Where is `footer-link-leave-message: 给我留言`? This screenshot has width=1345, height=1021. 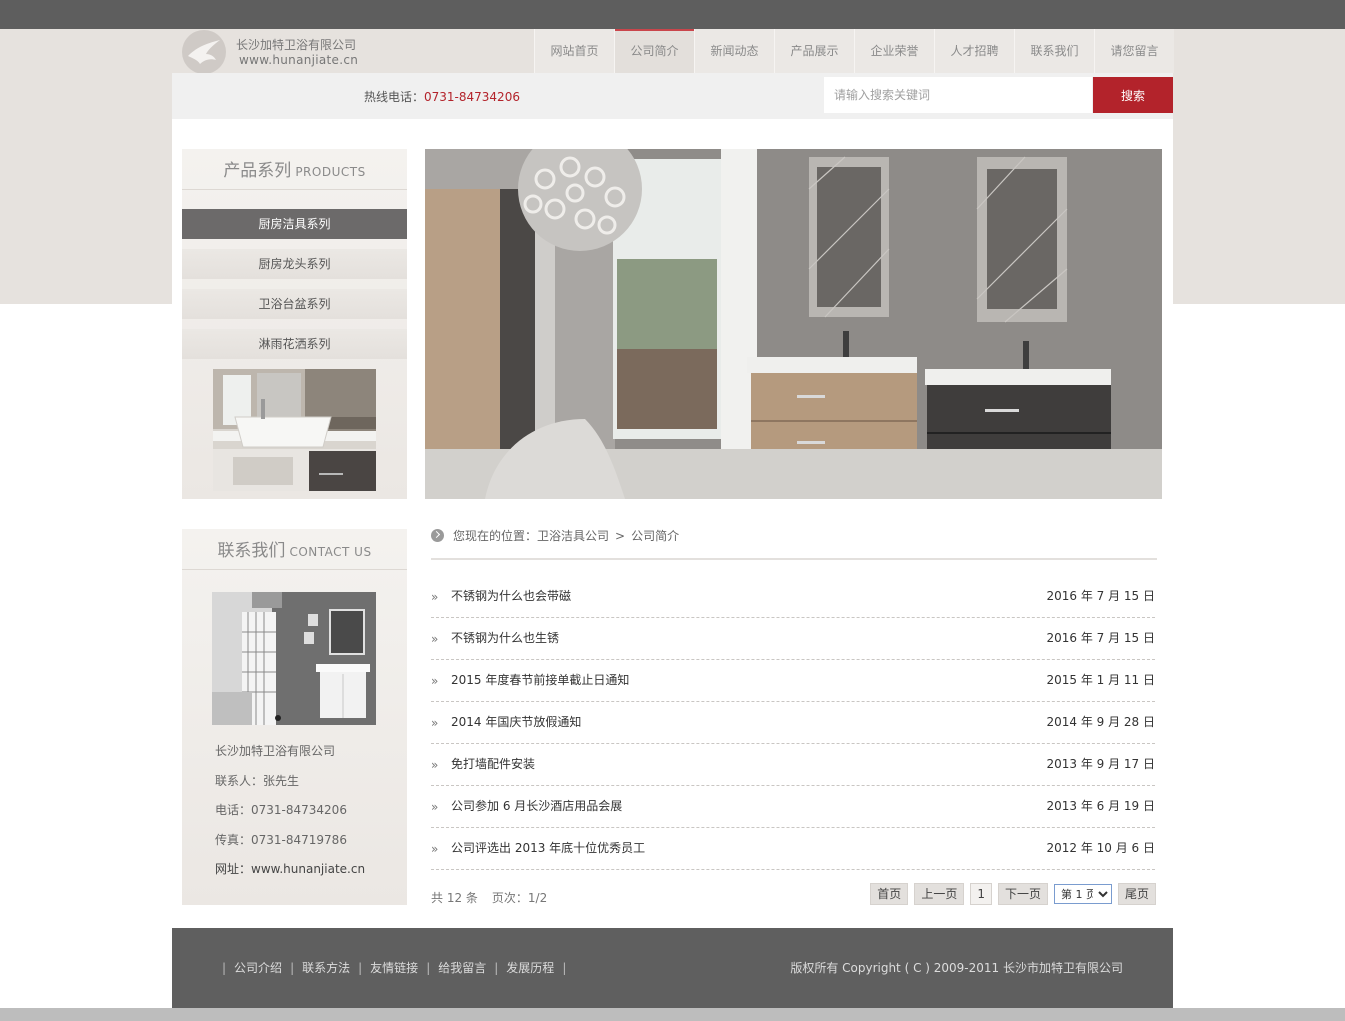 footer-link-leave-message: 给我留言 is located at coordinates (462, 968).